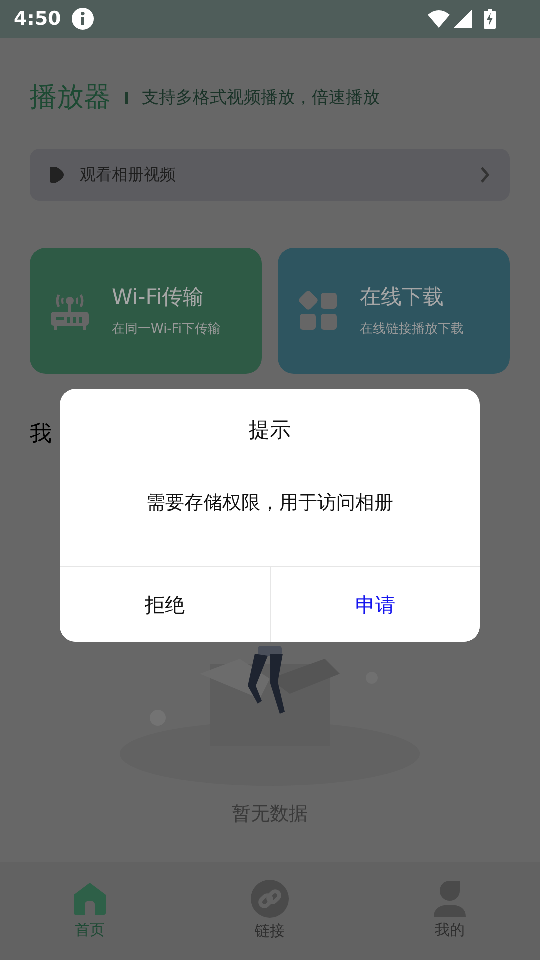  What do you see at coordinates (167, 329) in the screenshot?
I see `card-subtitle: 在同一Wi-Fi下传输` at bounding box center [167, 329].